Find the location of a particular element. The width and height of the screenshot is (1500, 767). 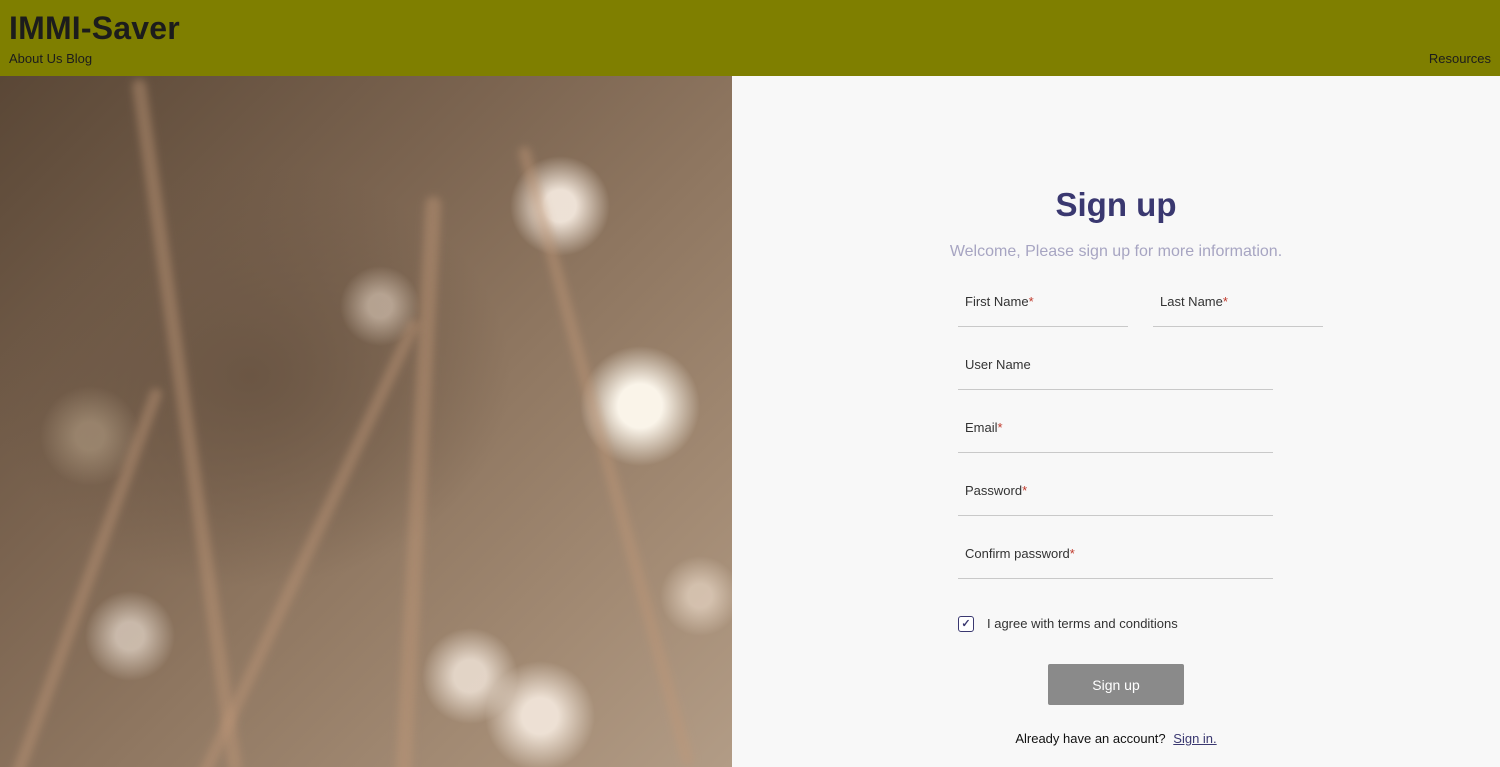

first-name-field: First Name* is located at coordinates (1045, 311).